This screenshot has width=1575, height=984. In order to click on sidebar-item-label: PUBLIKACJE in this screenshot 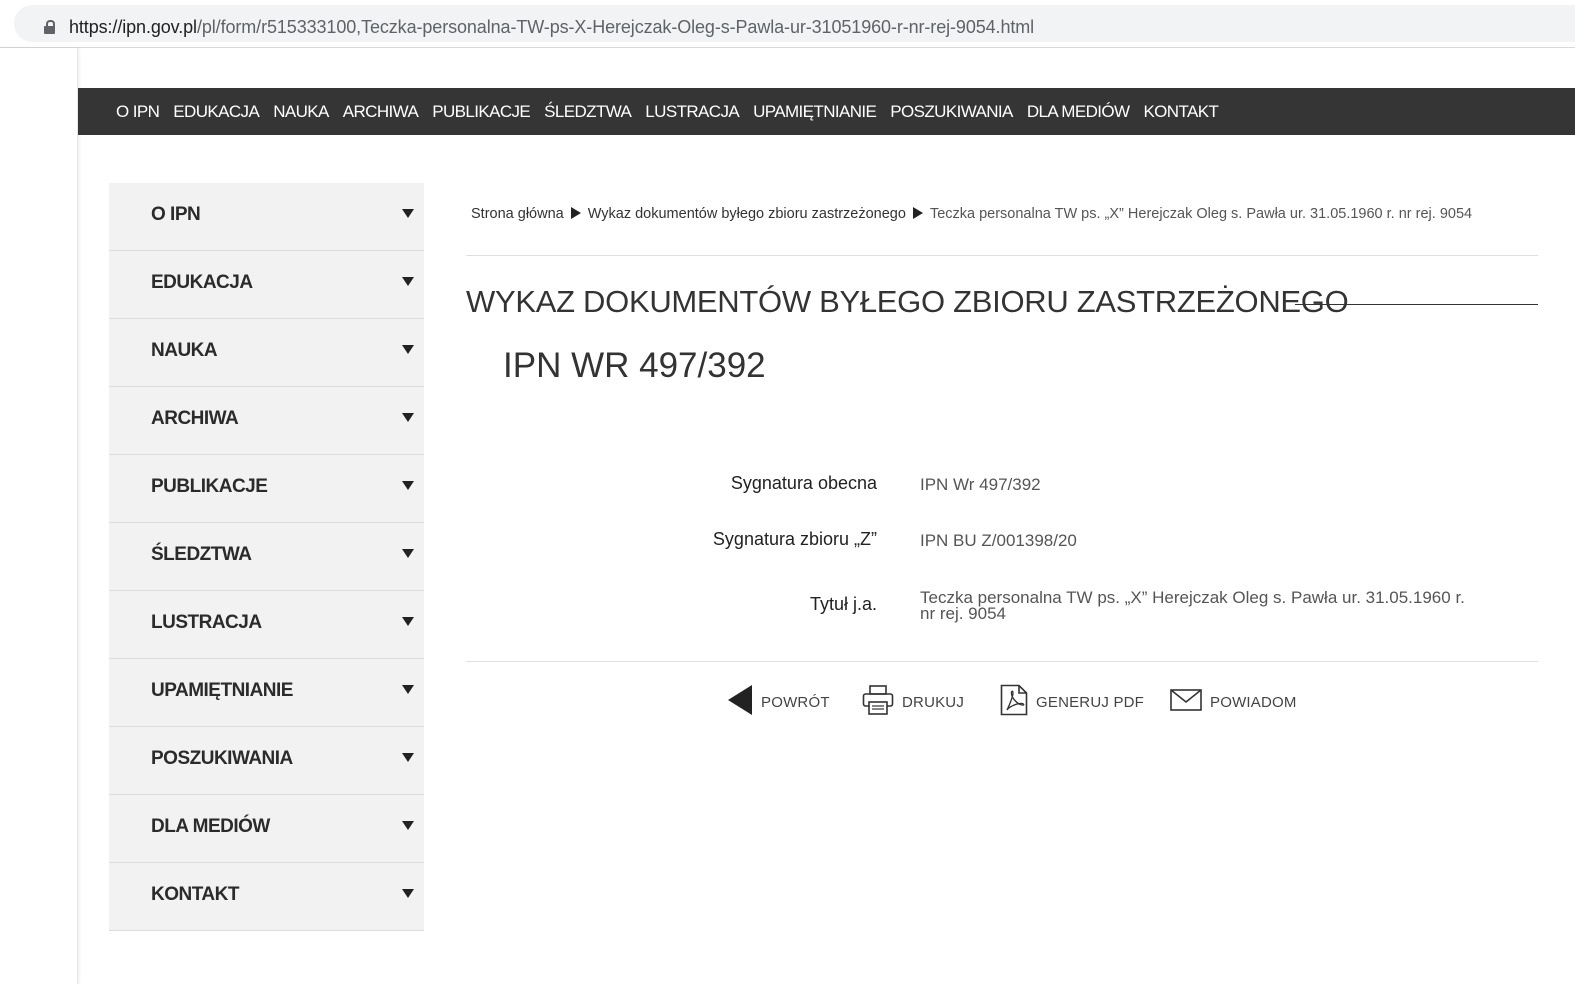, I will do `click(209, 486)`.